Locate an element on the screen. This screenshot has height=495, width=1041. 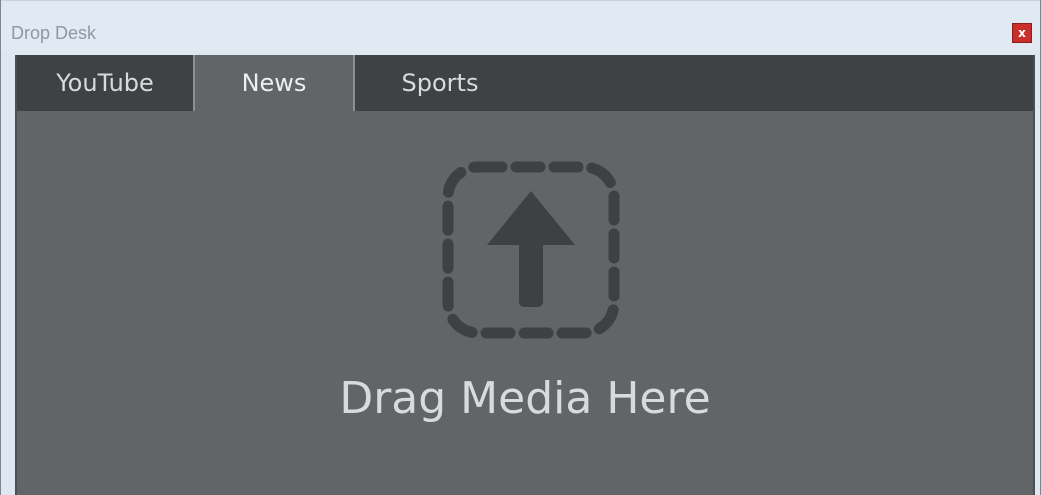
close-button: x is located at coordinates (1022, 33).